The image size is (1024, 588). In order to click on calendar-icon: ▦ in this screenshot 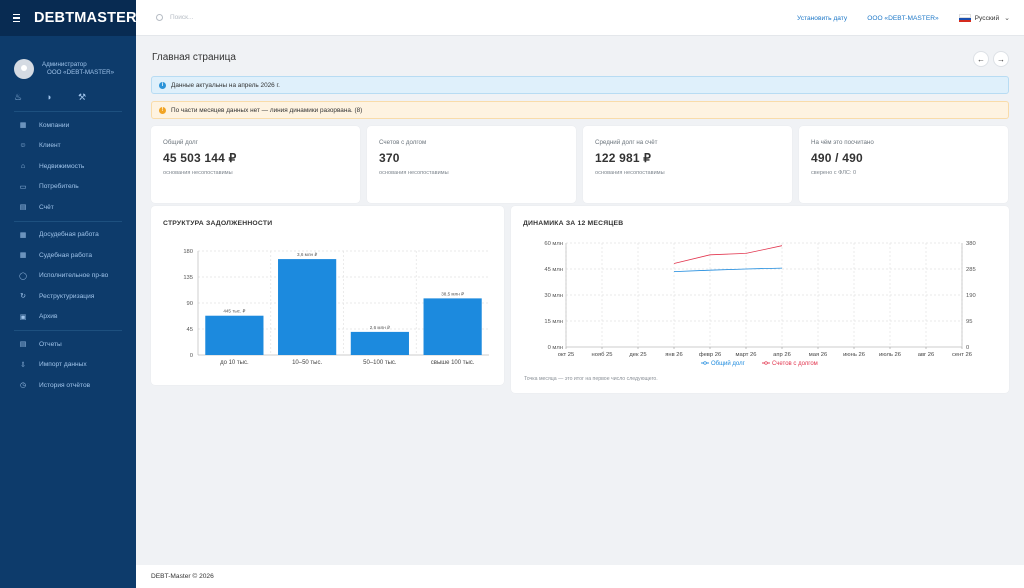, I will do `click(23, 235)`.